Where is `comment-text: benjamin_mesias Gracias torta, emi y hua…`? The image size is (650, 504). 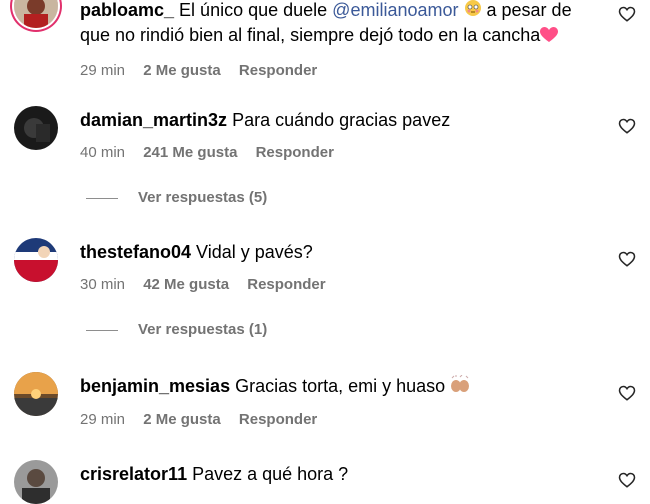
comment-text: benjamin_mesias Gracias torta, emi y hua… is located at coordinates (335, 386).